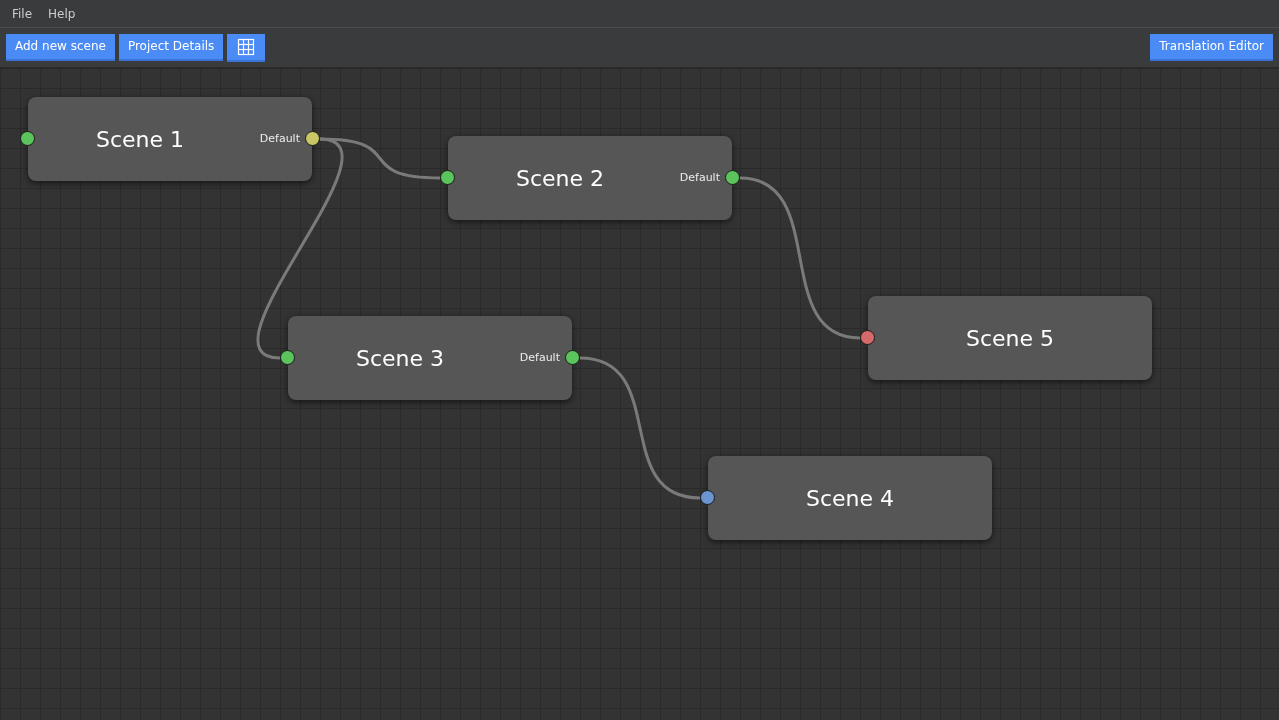 Image resolution: width=1279 pixels, height=720 pixels. I want to click on node-title: Scene 2, so click(560, 178).